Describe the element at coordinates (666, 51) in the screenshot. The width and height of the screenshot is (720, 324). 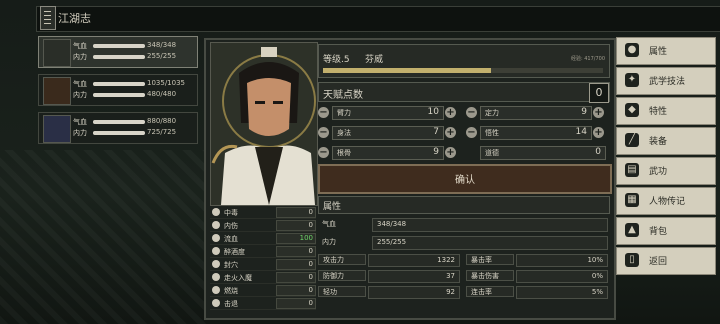
I see `menu-attributes: ● 属性` at that location.